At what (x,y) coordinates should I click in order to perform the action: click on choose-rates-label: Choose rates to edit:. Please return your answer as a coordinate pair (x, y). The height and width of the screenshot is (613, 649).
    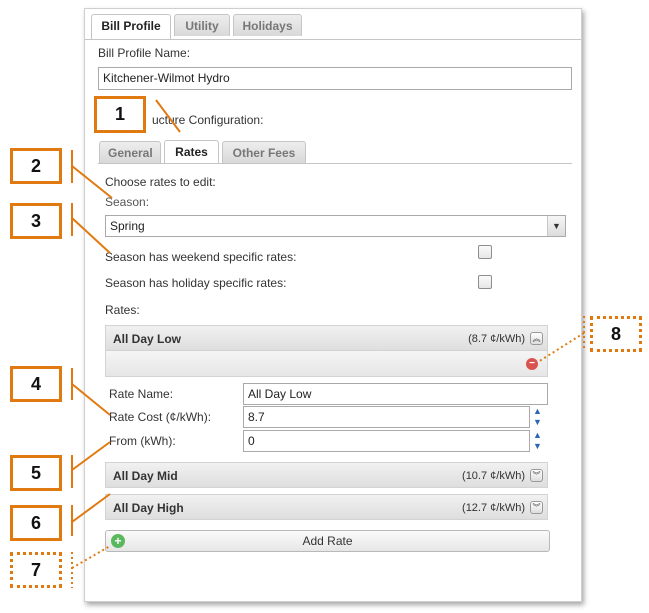
    Looking at the image, I should click on (160, 182).